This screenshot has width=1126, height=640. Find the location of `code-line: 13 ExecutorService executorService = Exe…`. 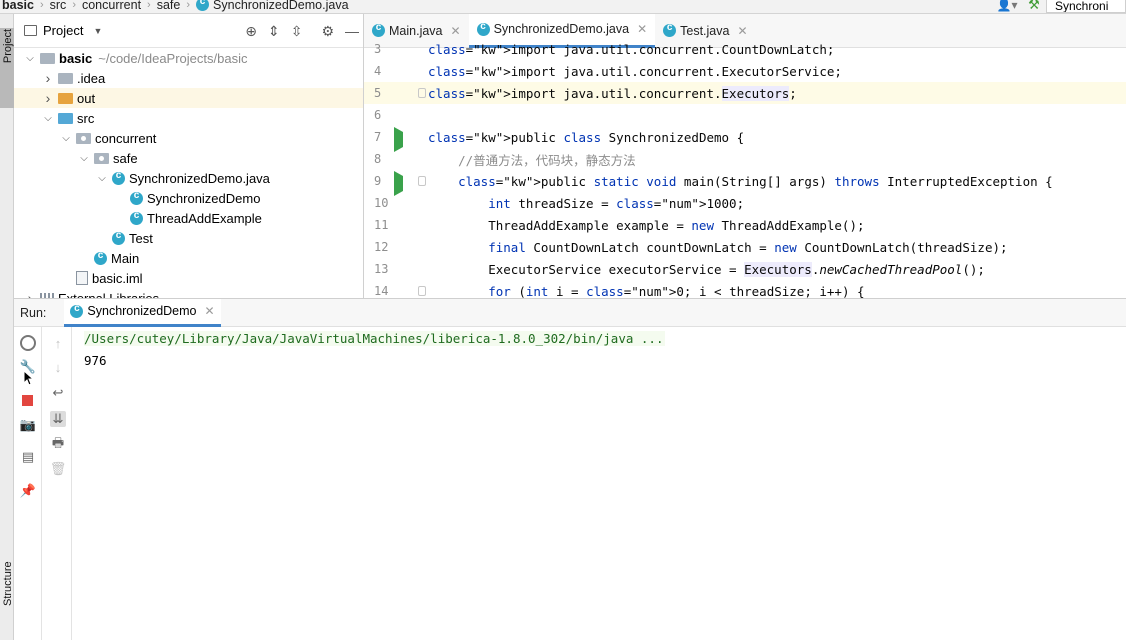

code-line: 13 ExecutorService executorService = Exe… is located at coordinates (745, 269).